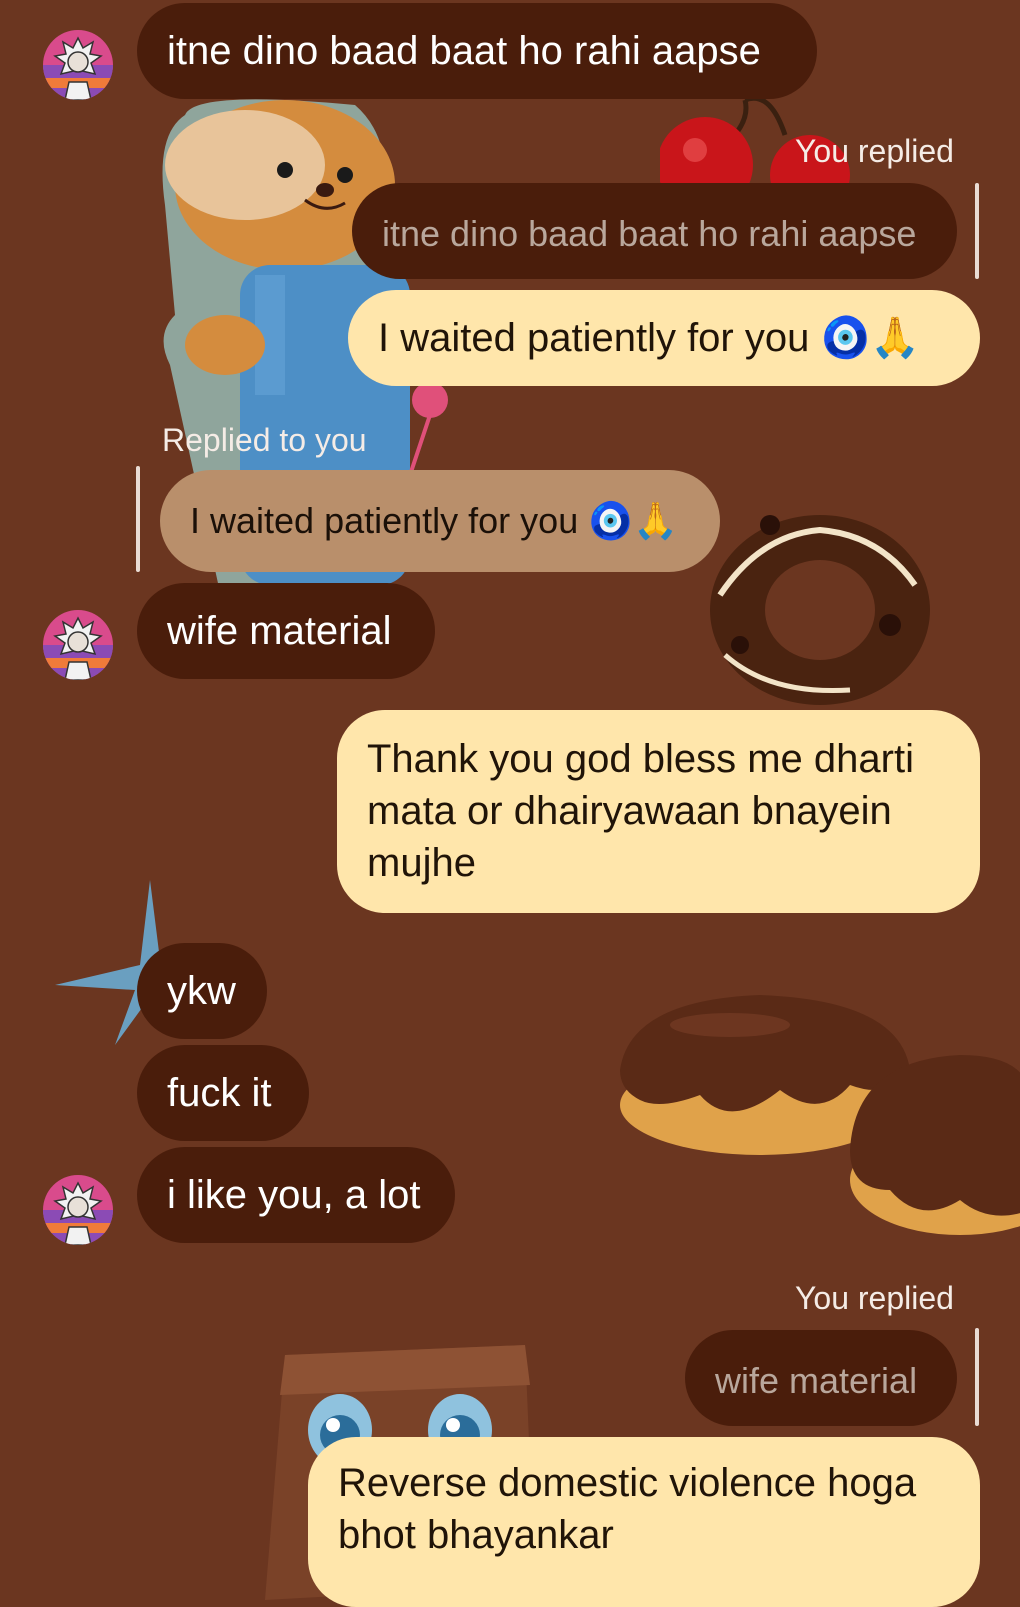 This screenshot has width=1020, height=1607. Describe the element at coordinates (279, 631) in the screenshot. I see `message-text: wife material` at that location.